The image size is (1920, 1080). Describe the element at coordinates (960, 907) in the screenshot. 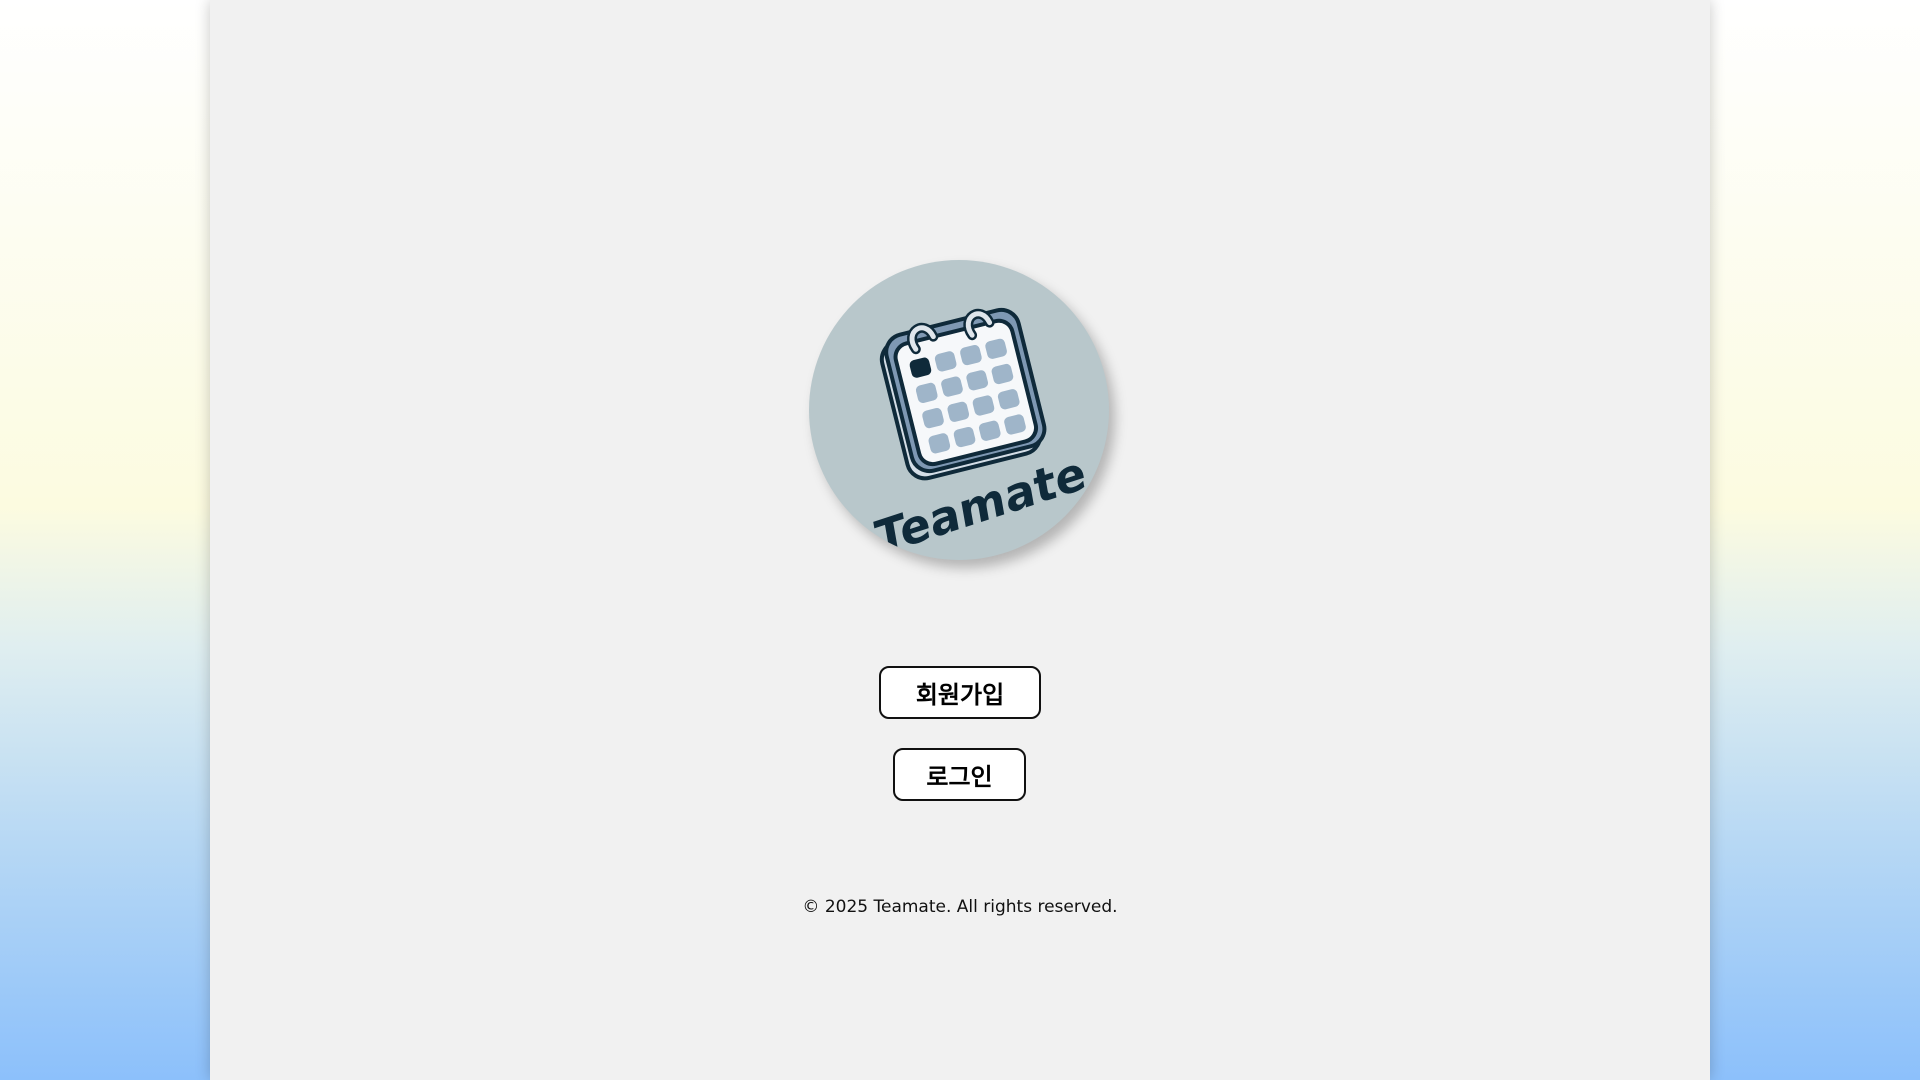

I see `footer-copyright: © 2025 Teamate. All rights reserved.` at that location.